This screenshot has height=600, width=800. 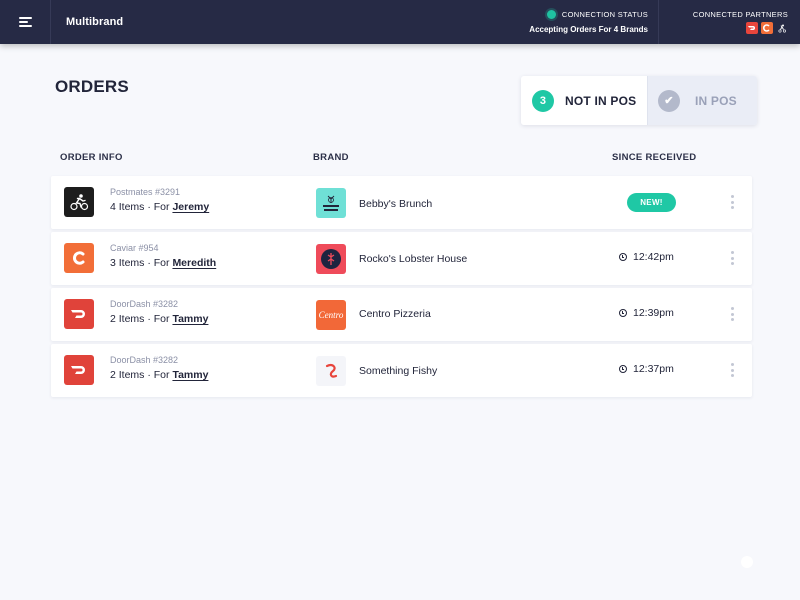 What do you see at coordinates (601, 100) in the screenshot?
I see `tab-not-in-pos-label: NOT IN POS` at bounding box center [601, 100].